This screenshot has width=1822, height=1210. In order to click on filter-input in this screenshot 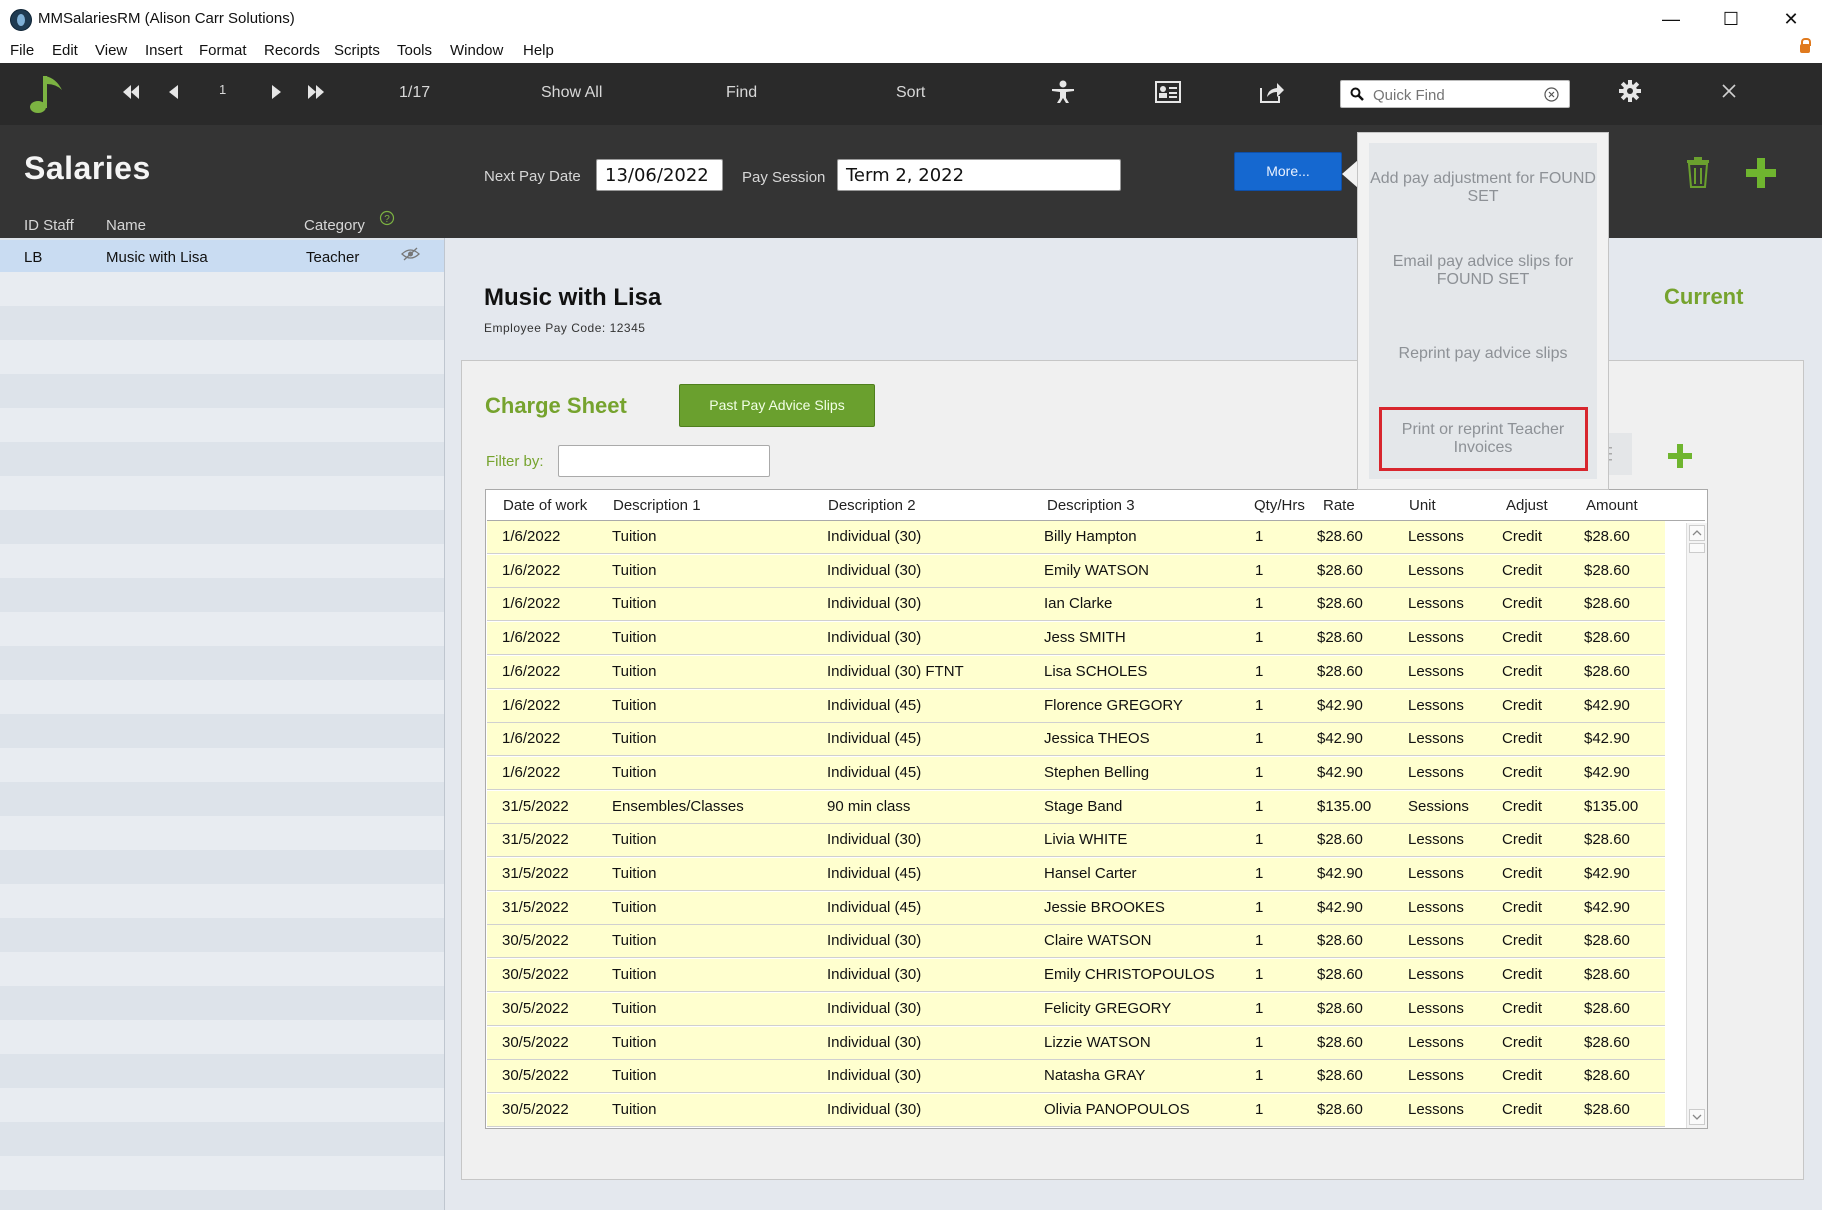, I will do `click(664, 461)`.